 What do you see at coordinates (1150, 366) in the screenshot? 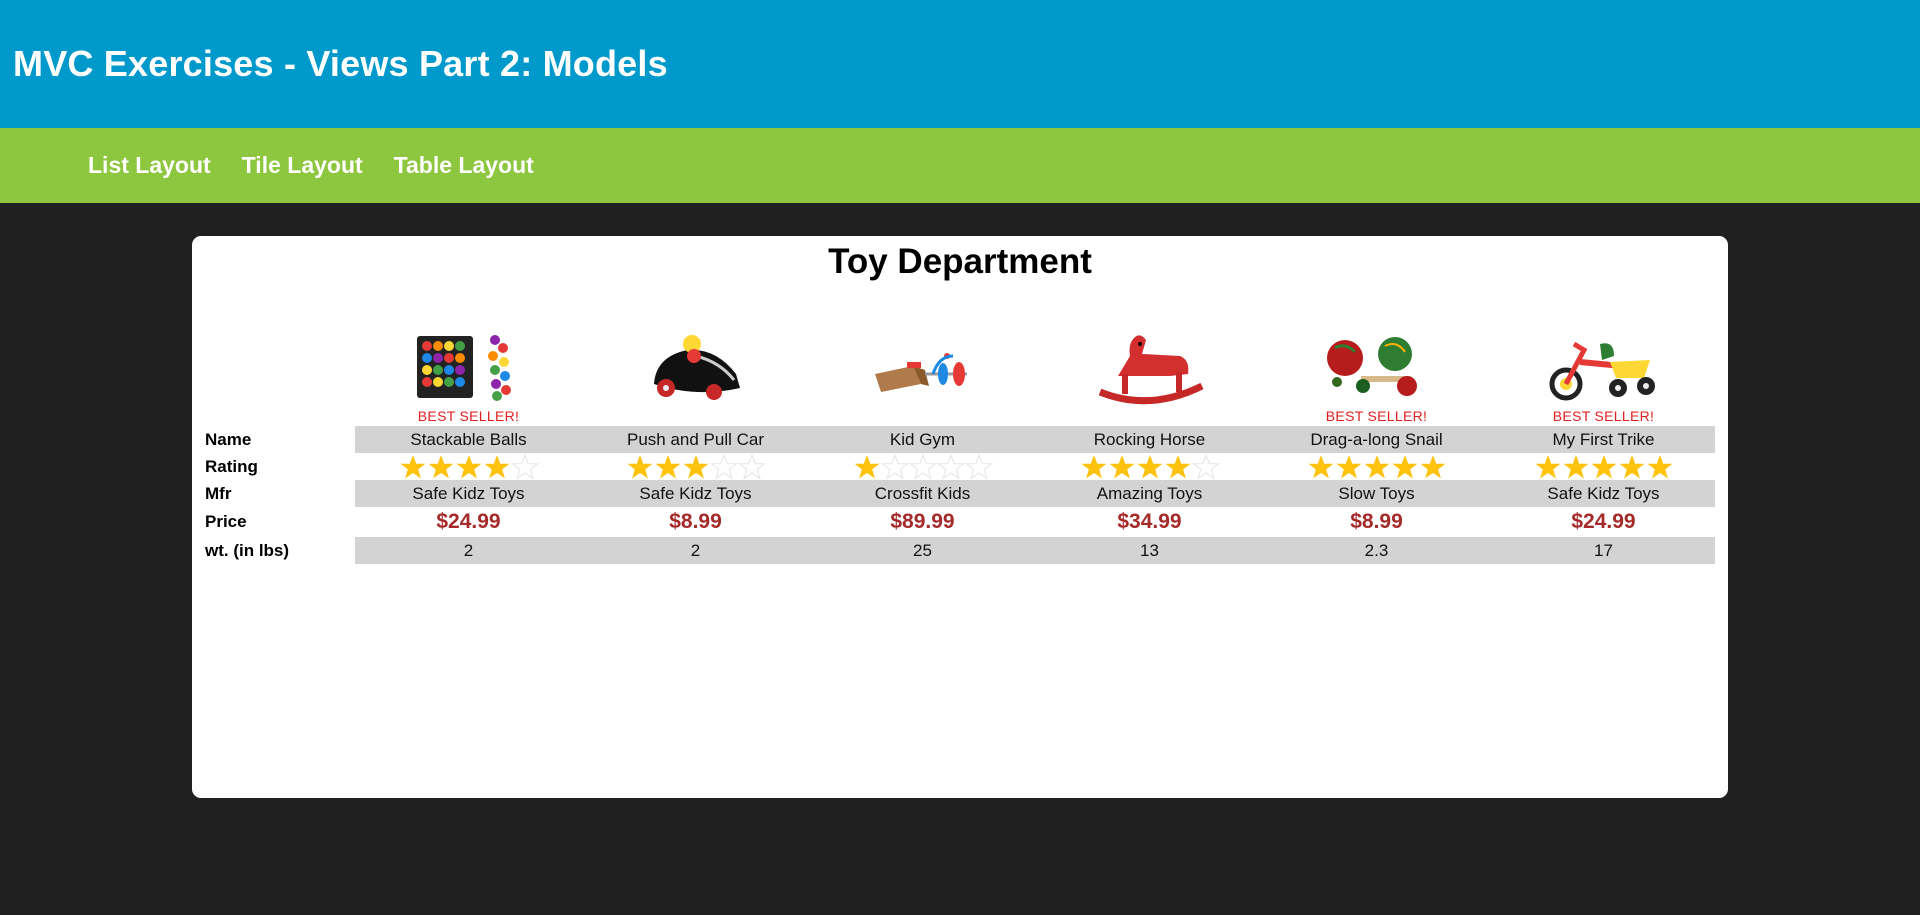
I see `rocking-horse-icon` at bounding box center [1150, 366].